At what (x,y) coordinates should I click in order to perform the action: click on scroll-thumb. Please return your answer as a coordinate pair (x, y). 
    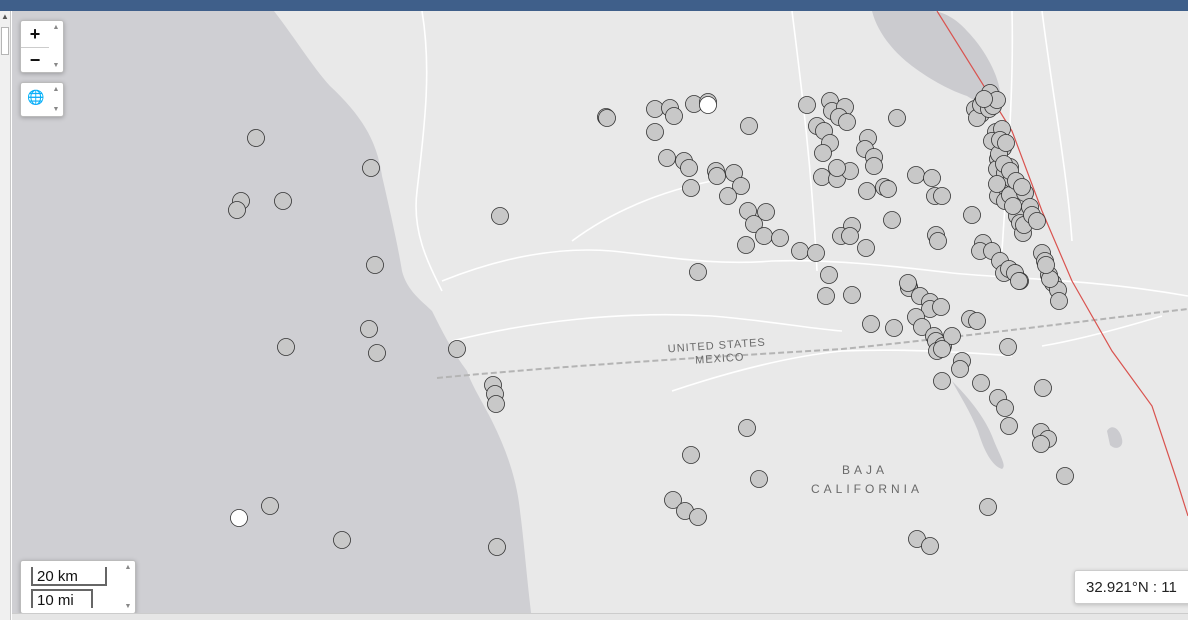
    Looking at the image, I should click on (5, 41).